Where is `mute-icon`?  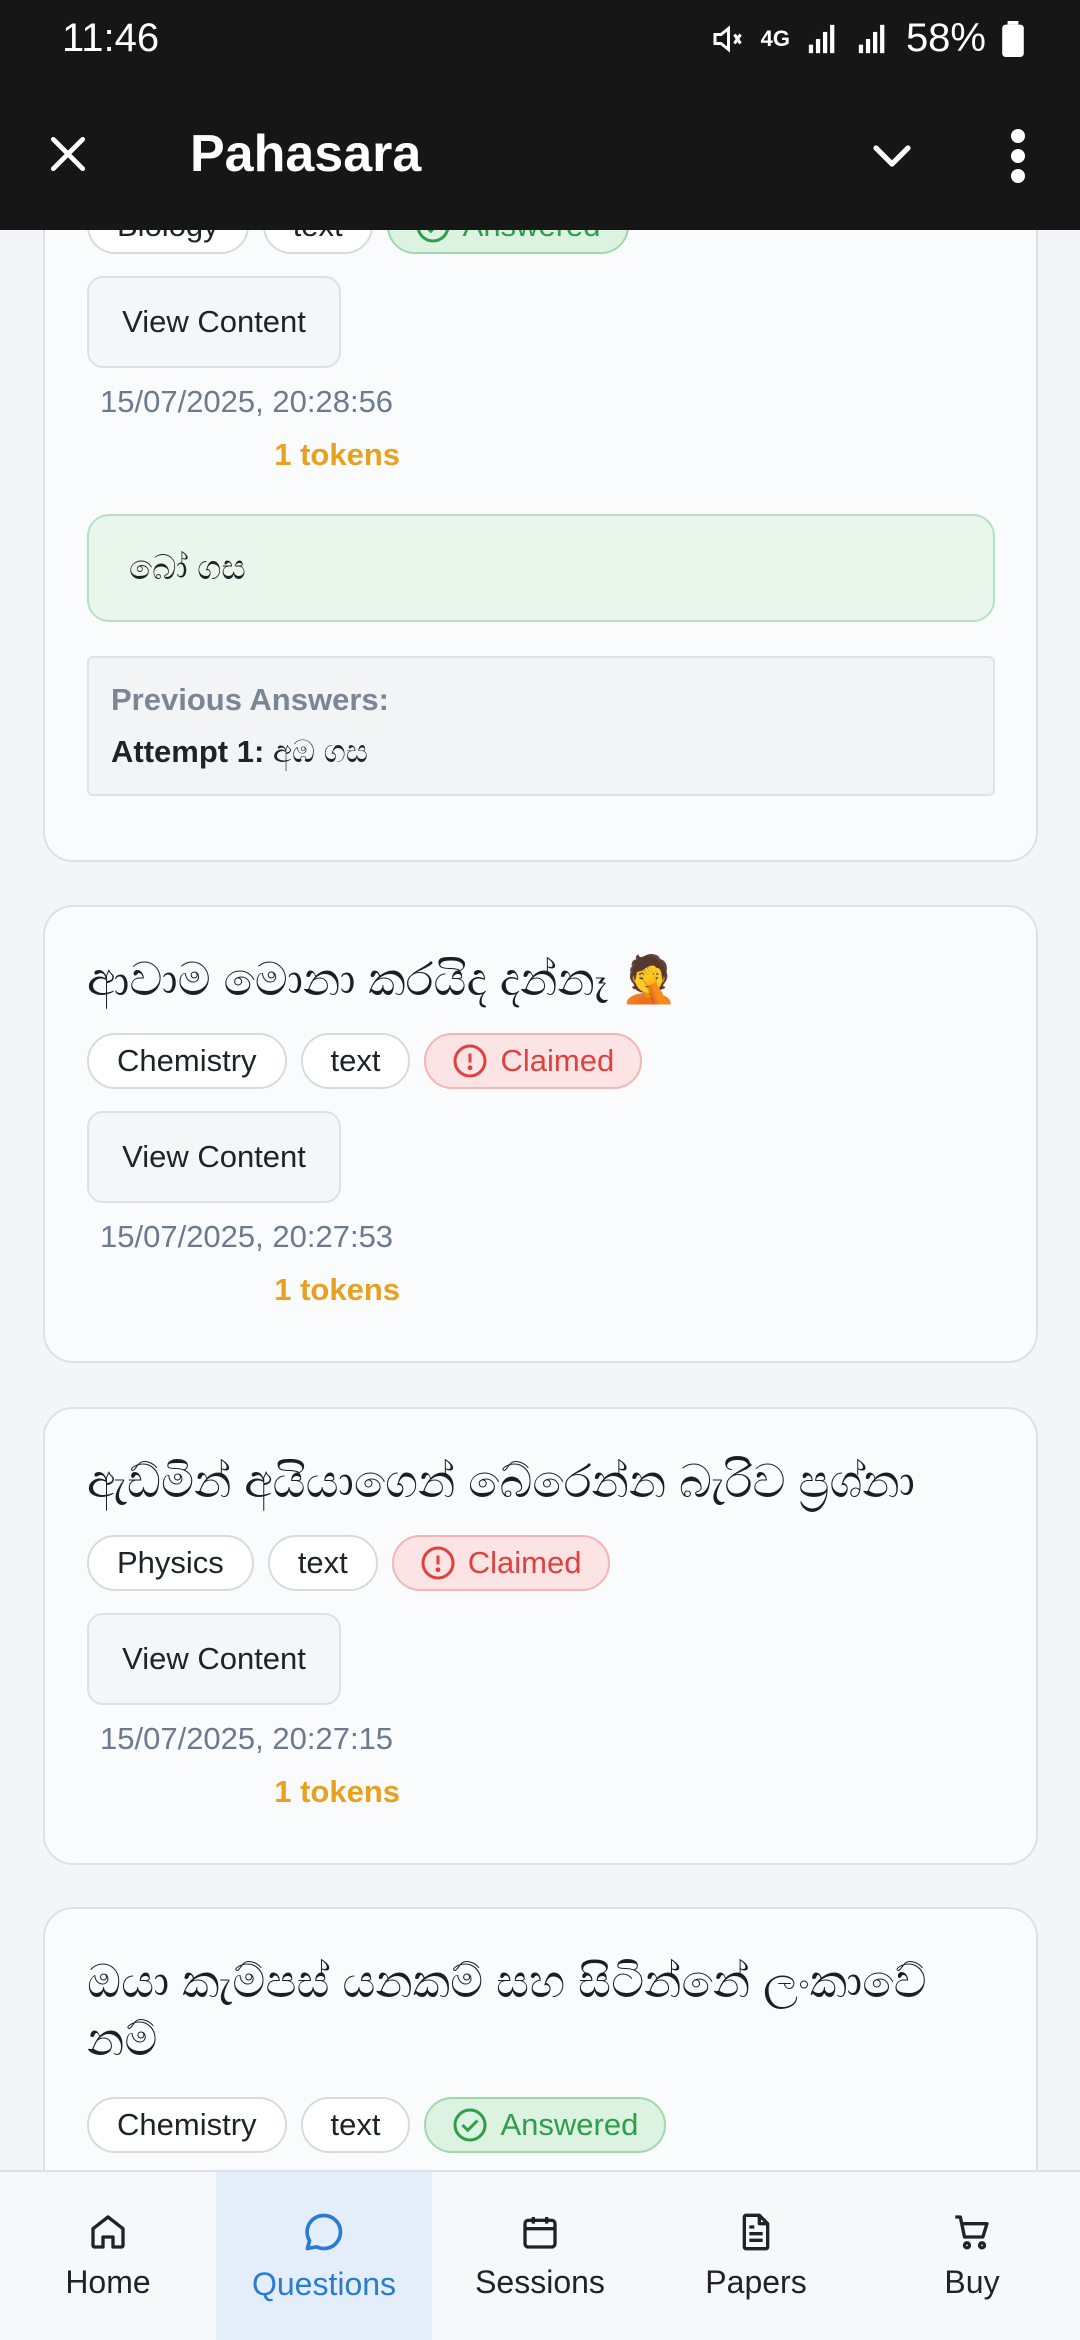 mute-icon is located at coordinates (727, 38).